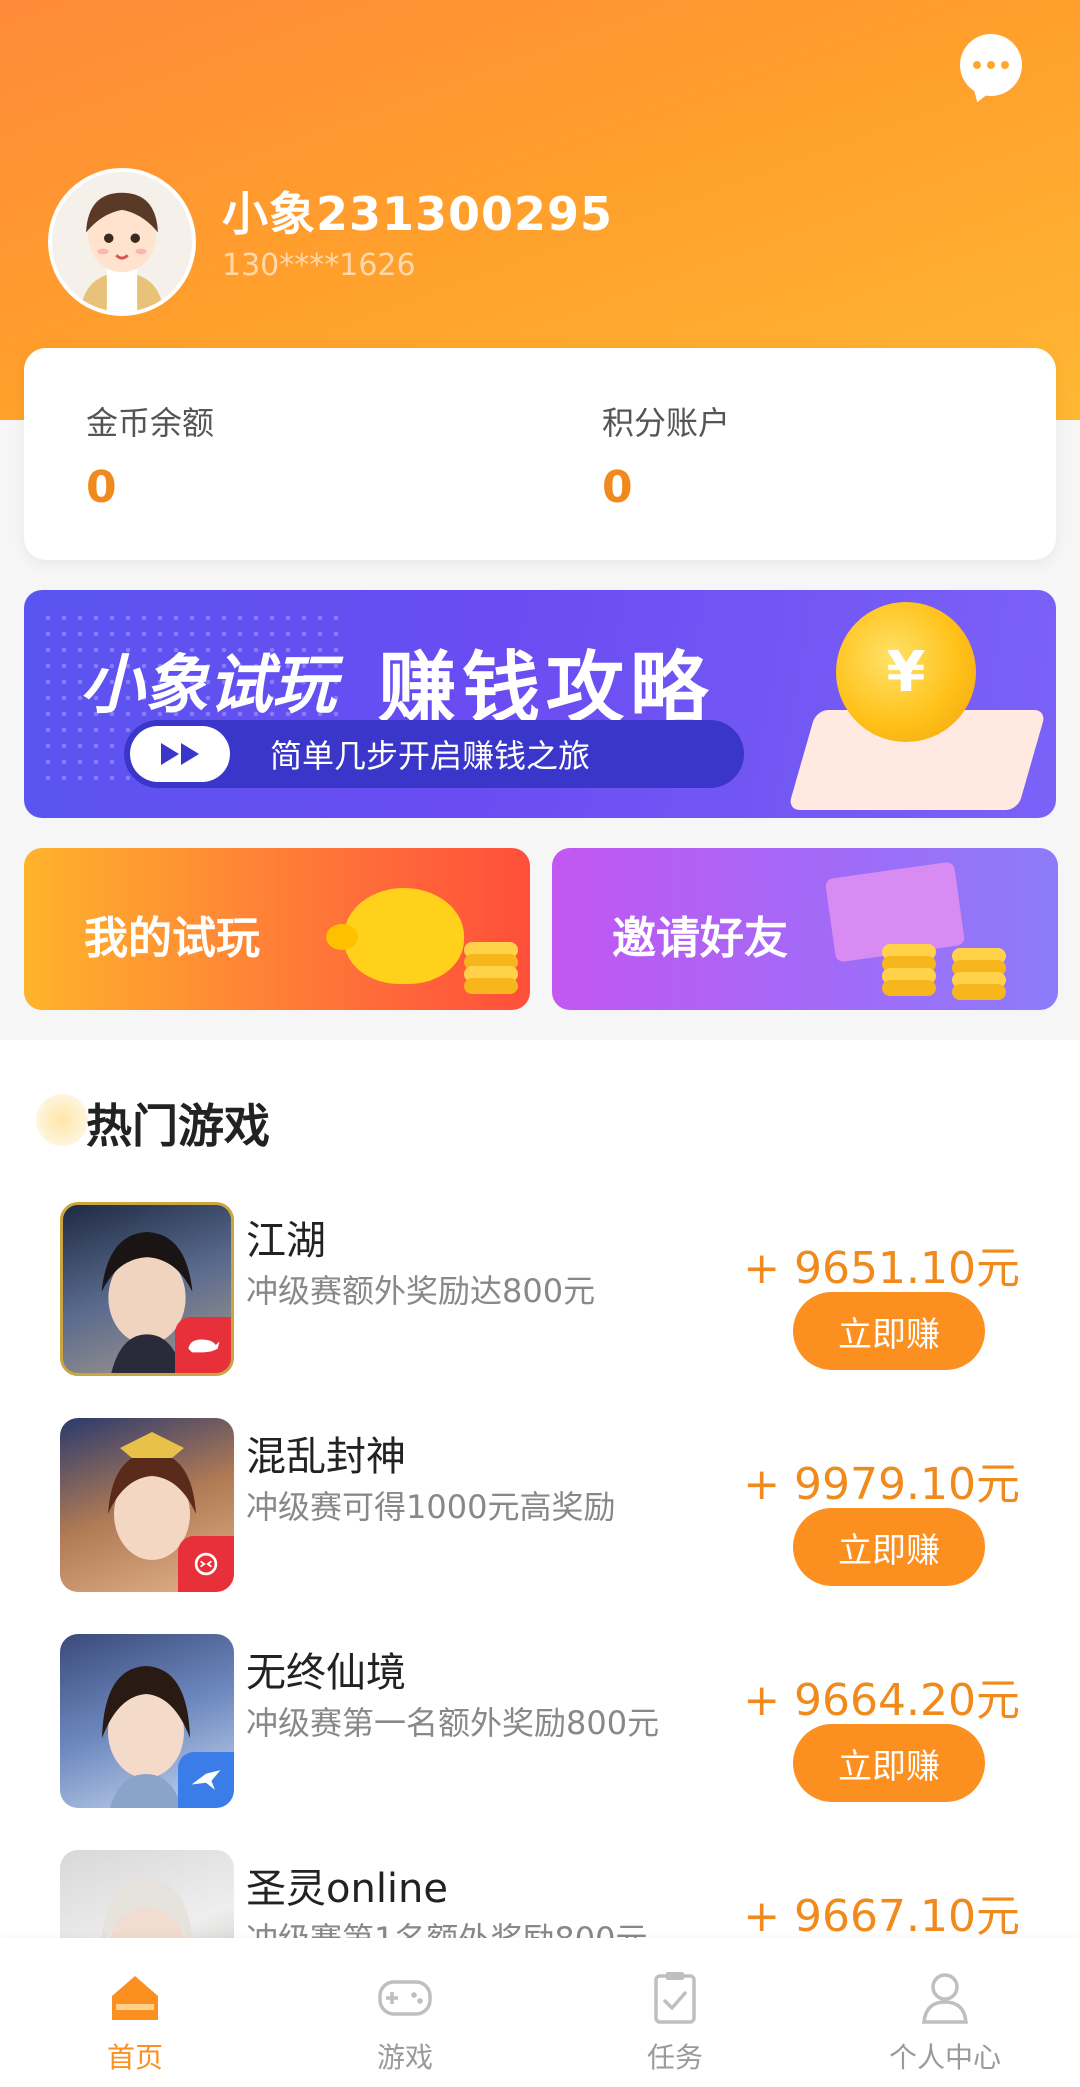 The width and height of the screenshot is (1080, 2087). I want to click on points-balance-label: 积分账户, so click(666, 423).